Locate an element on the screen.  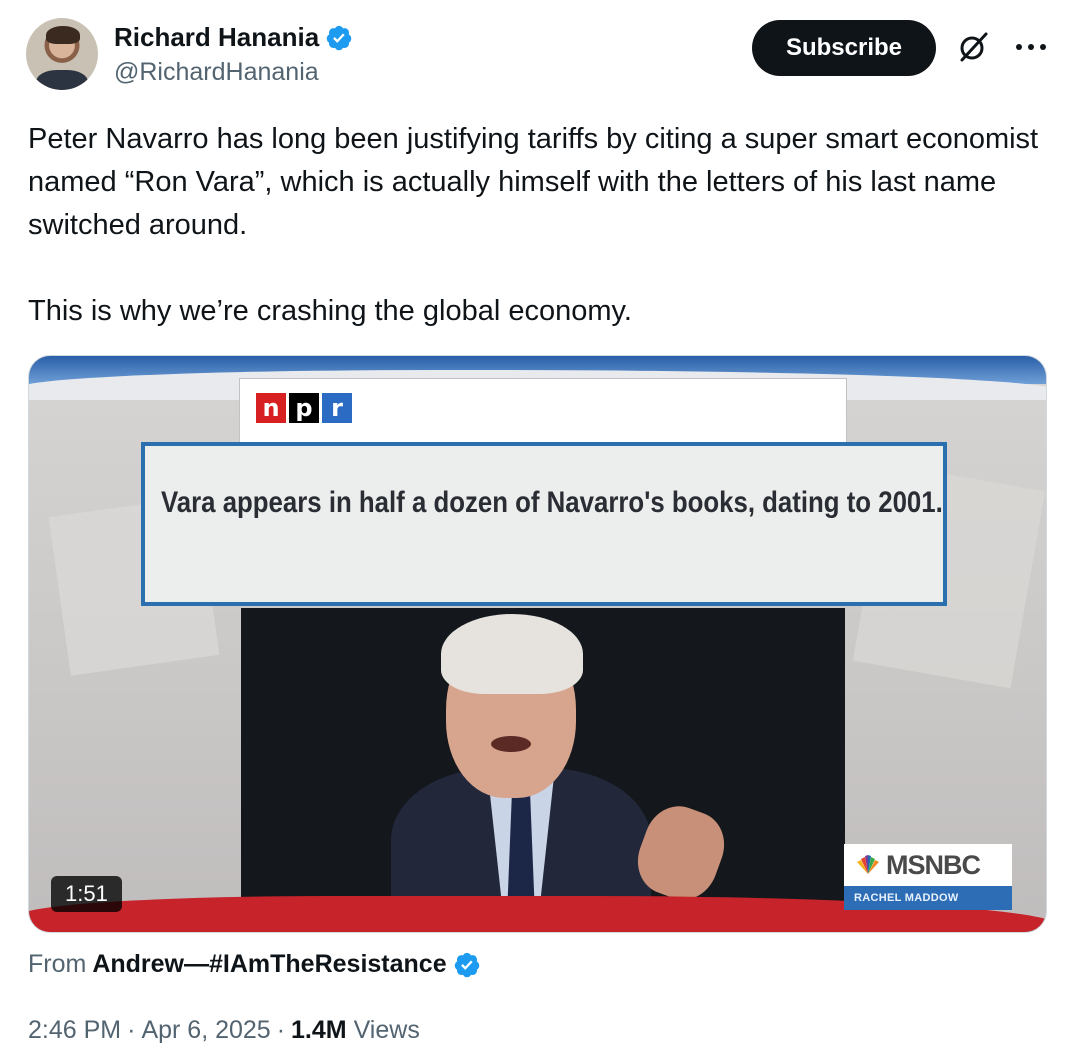
npr-letter-p: p is located at coordinates (304, 408).